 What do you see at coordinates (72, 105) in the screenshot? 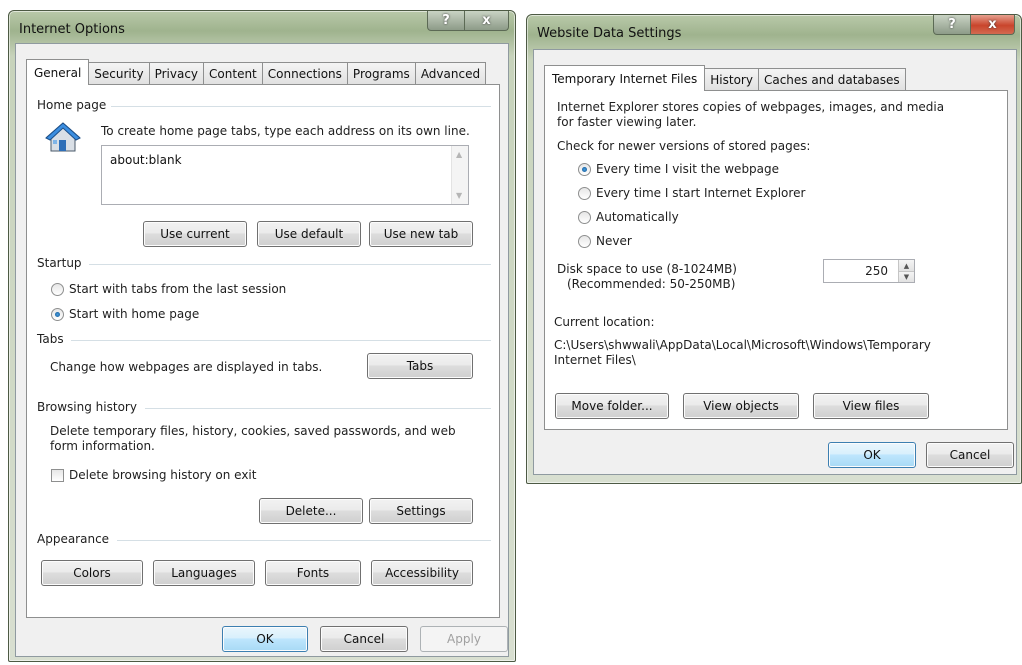
I see `home-page-heading: Home page` at bounding box center [72, 105].